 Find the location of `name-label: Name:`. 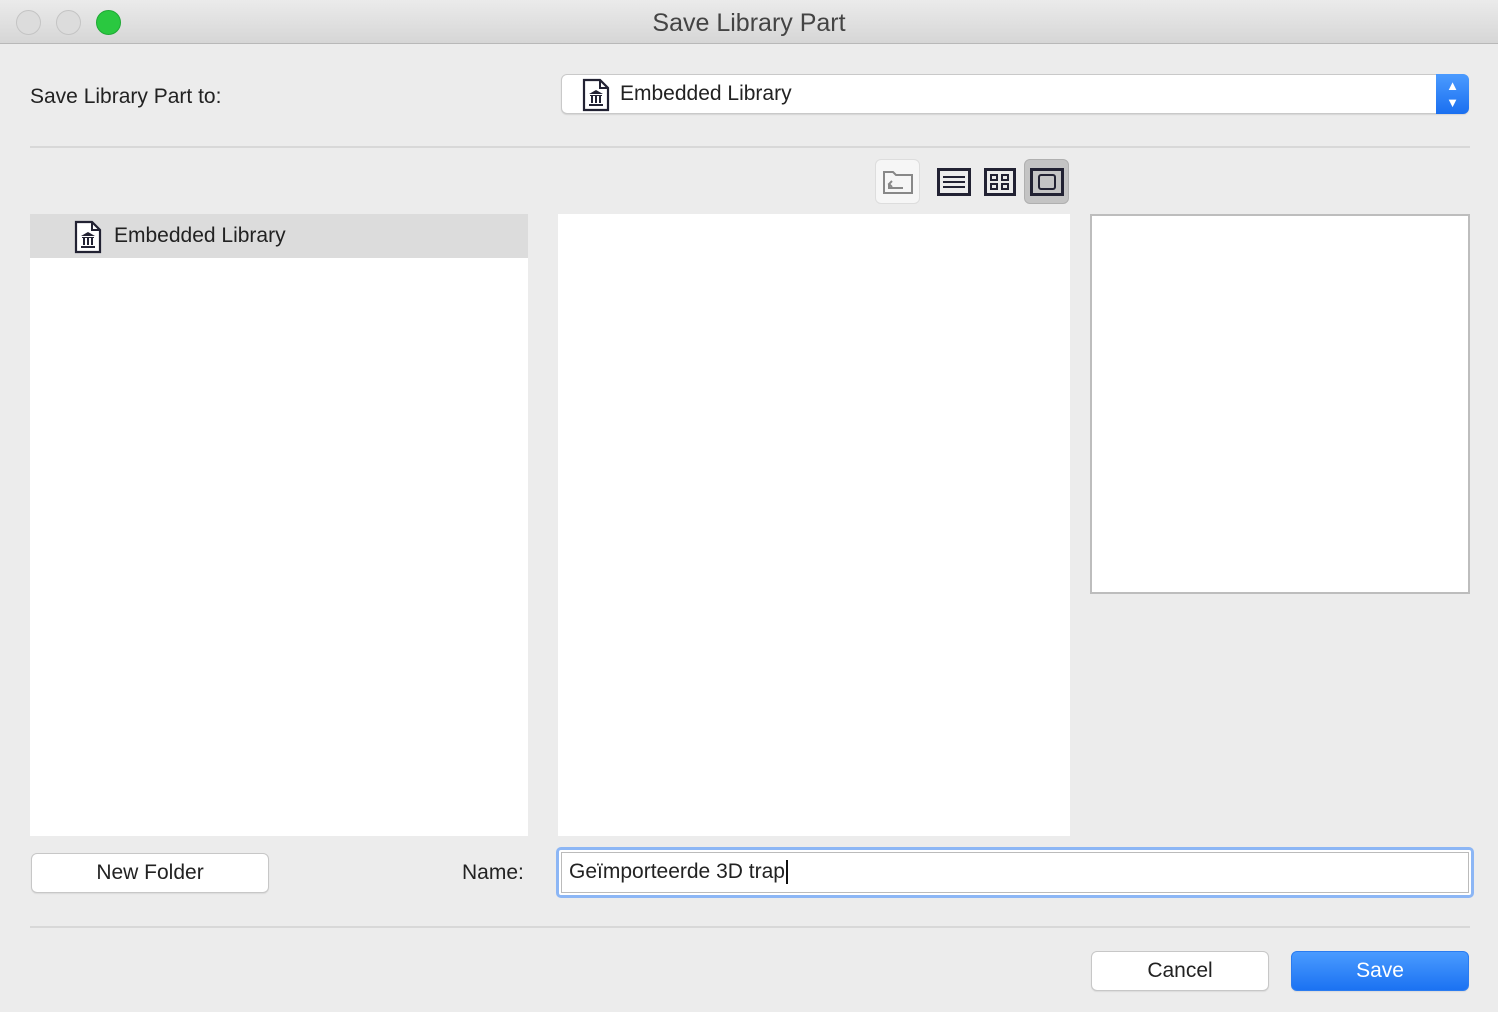

name-label: Name: is located at coordinates (493, 872).